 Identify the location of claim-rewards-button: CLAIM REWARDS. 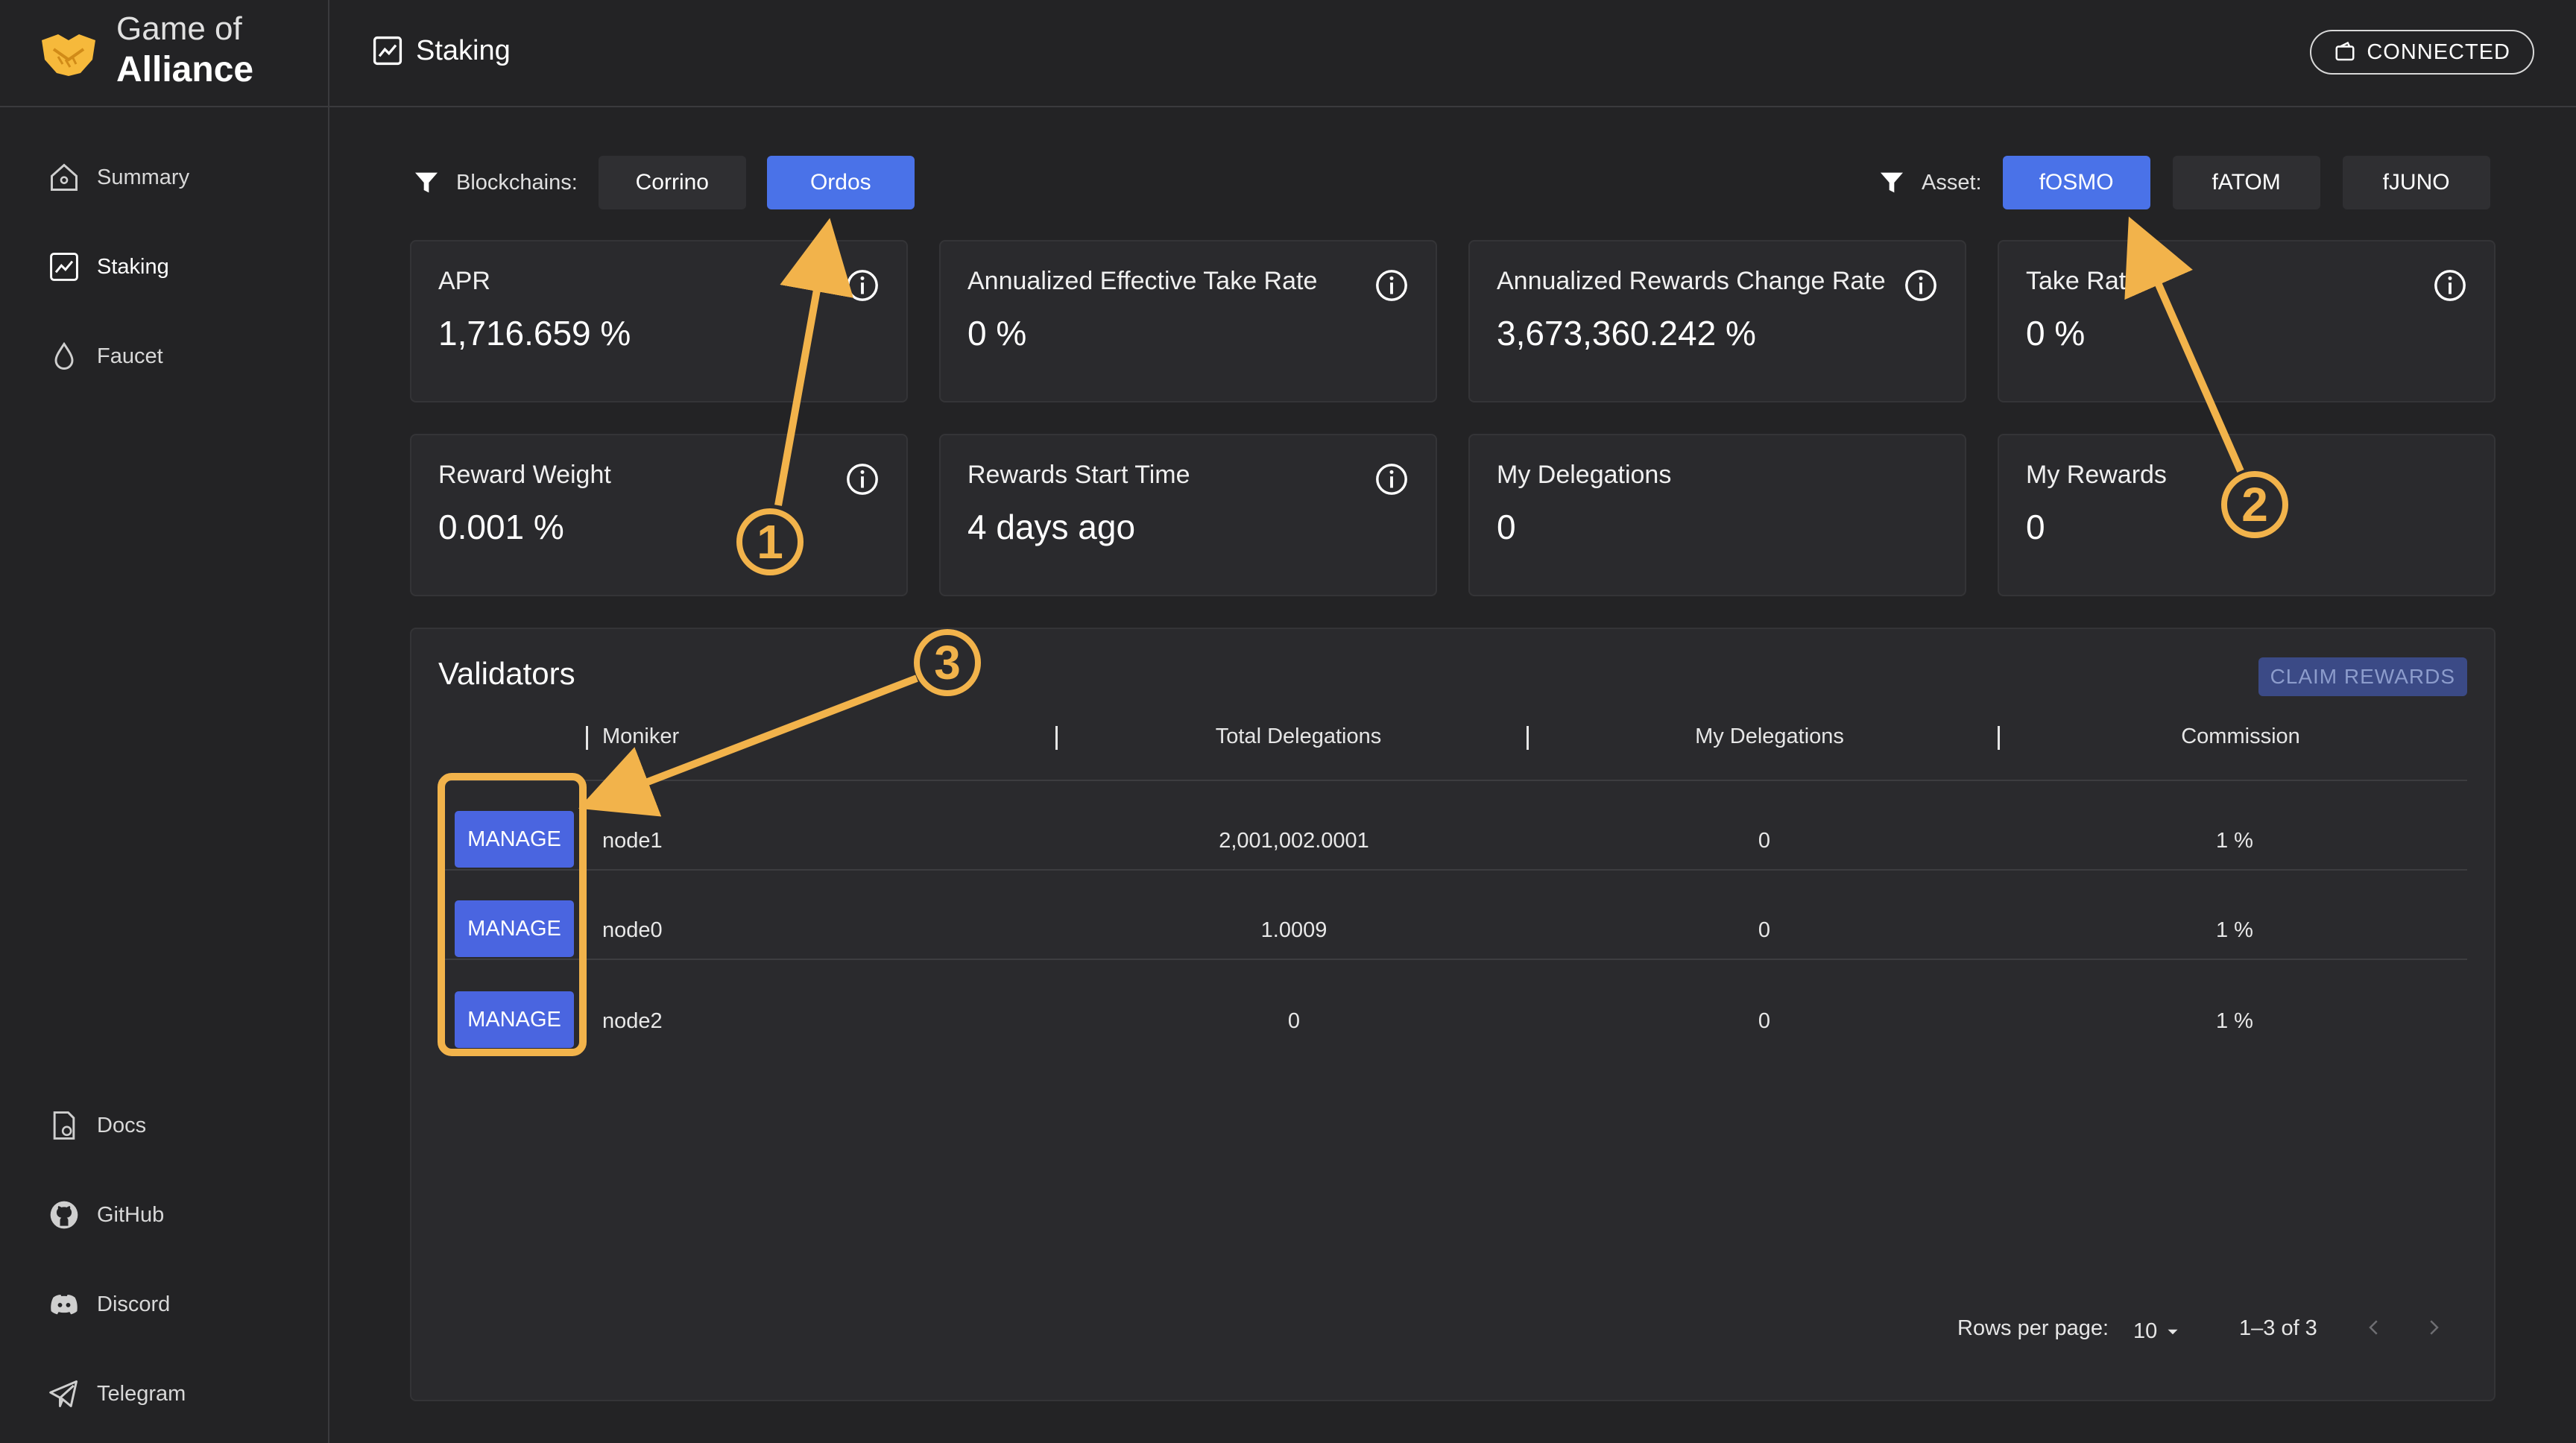
(2362, 676).